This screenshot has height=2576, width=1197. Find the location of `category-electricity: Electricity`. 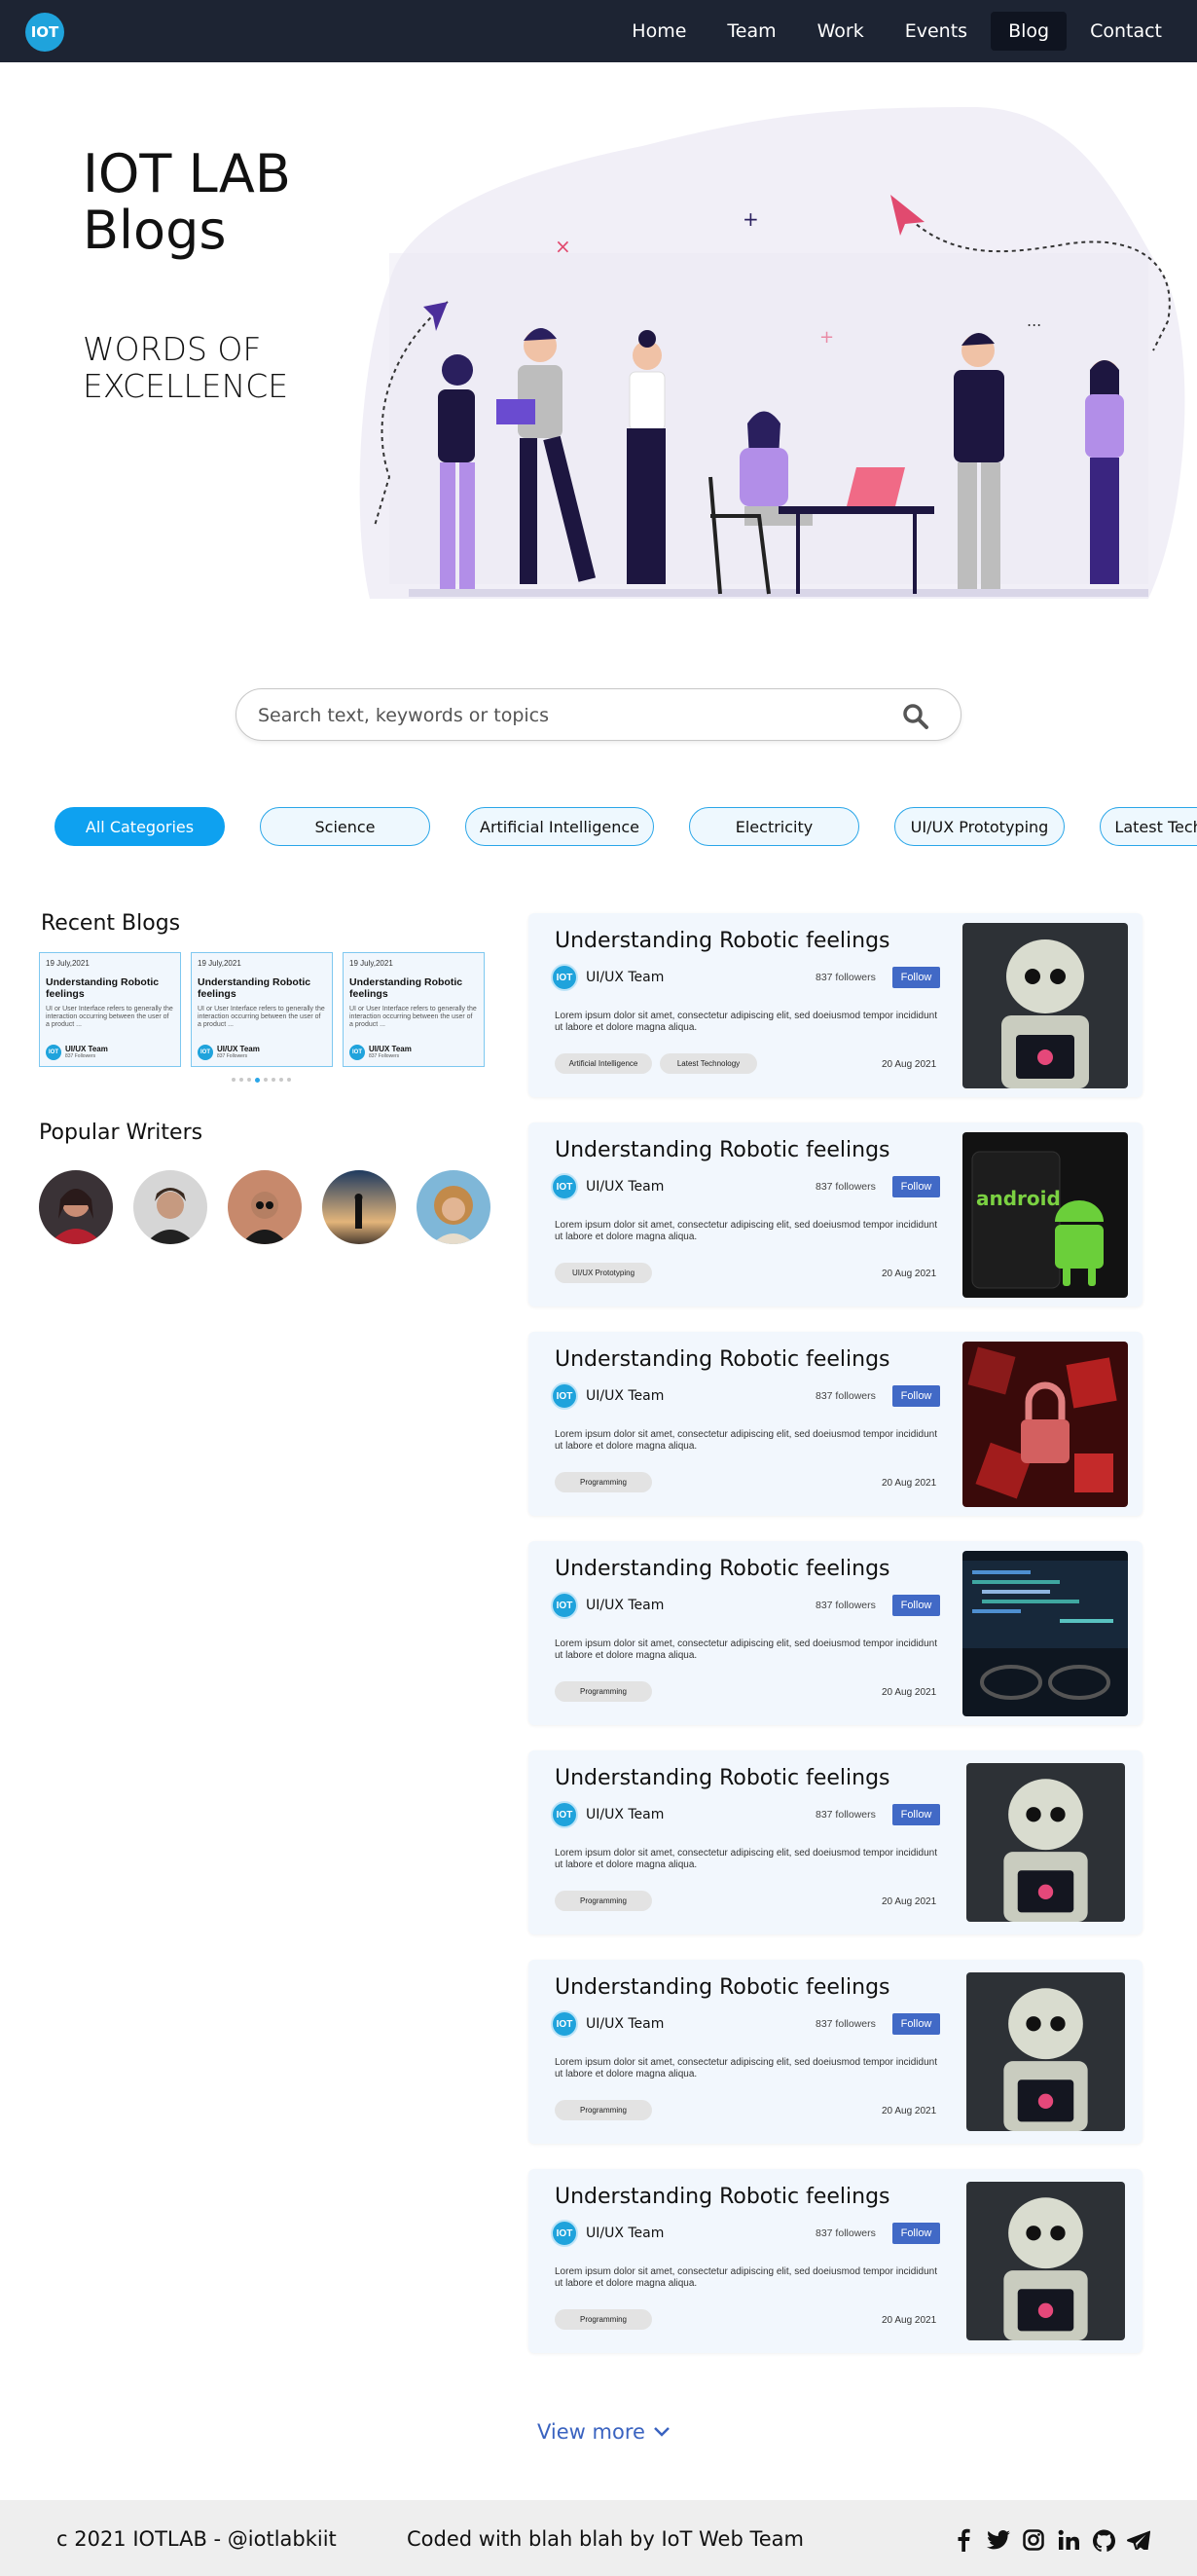

category-electricity: Electricity is located at coordinates (774, 826).